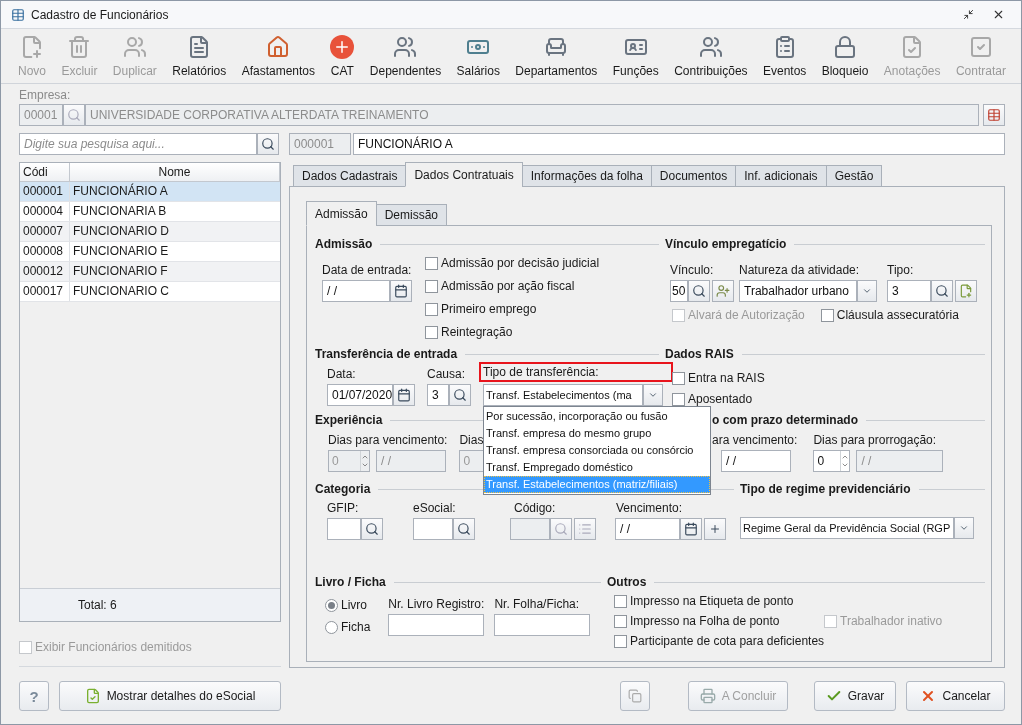  I want to click on employee-name-field: FUNCIONÁRIO A, so click(679, 144).